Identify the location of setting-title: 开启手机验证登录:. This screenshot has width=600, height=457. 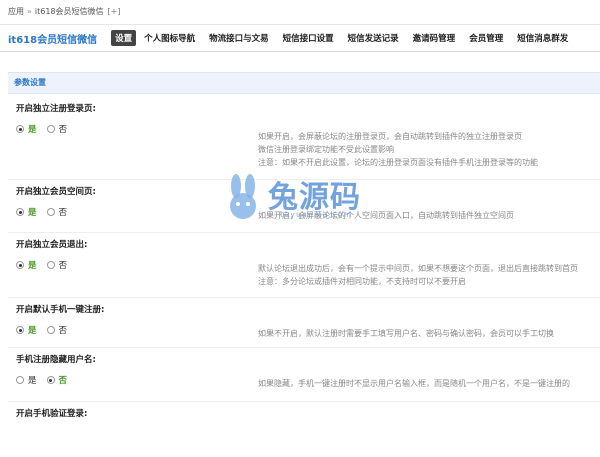
(52, 414).